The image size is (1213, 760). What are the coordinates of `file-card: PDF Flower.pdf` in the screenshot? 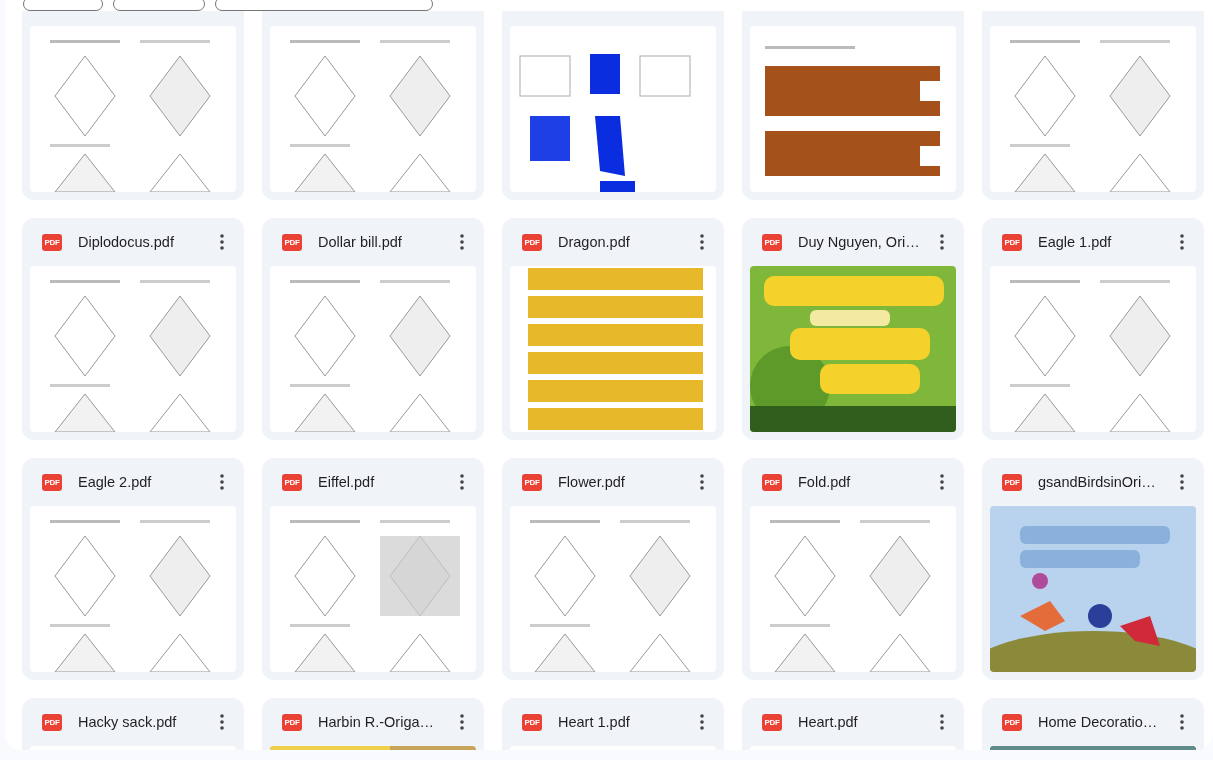 It's located at (613, 569).